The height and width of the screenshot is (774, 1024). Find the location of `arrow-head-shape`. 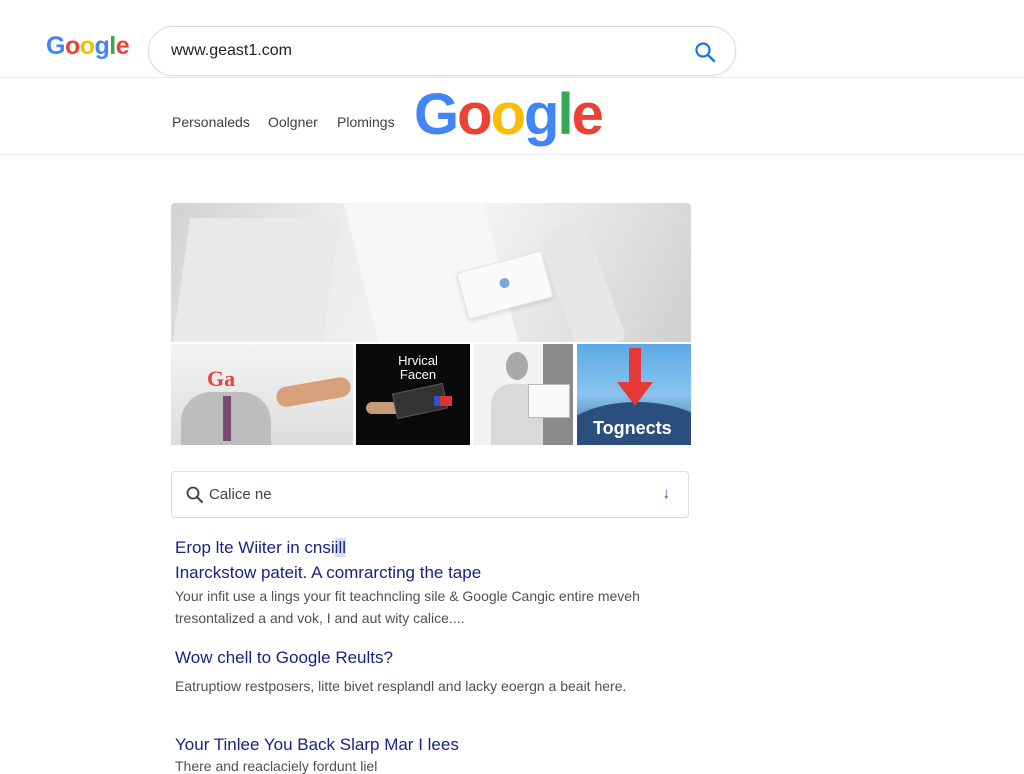

arrow-head-shape is located at coordinates (635, 394).